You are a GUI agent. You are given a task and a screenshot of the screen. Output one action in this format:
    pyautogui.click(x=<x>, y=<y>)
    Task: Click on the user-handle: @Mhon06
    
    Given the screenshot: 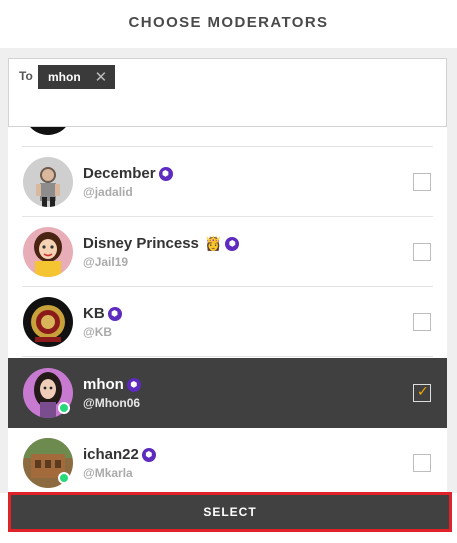 What is the action you would take?
    pyautogui.click(x=112, y=403)
    